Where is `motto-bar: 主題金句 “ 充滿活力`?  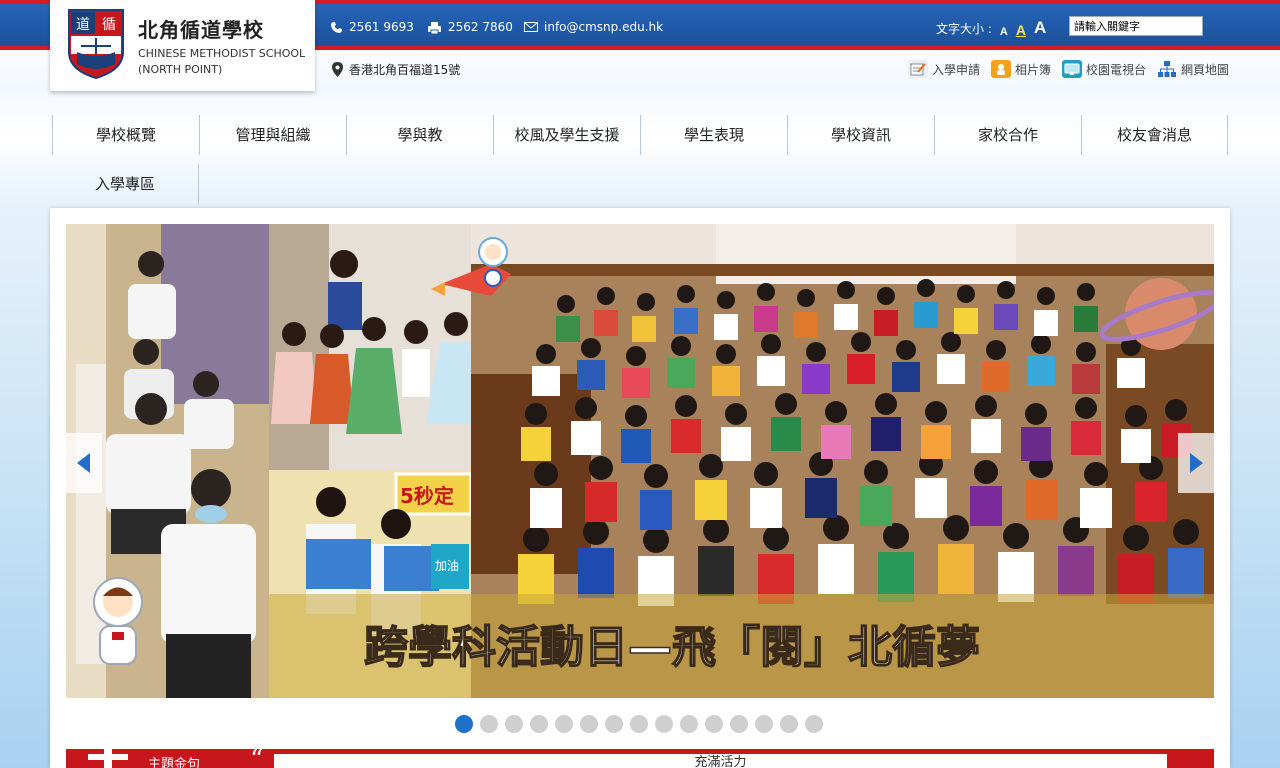 motto-bar: 主題金句 “ 充滿活力 is located at coordinates (640, 758).